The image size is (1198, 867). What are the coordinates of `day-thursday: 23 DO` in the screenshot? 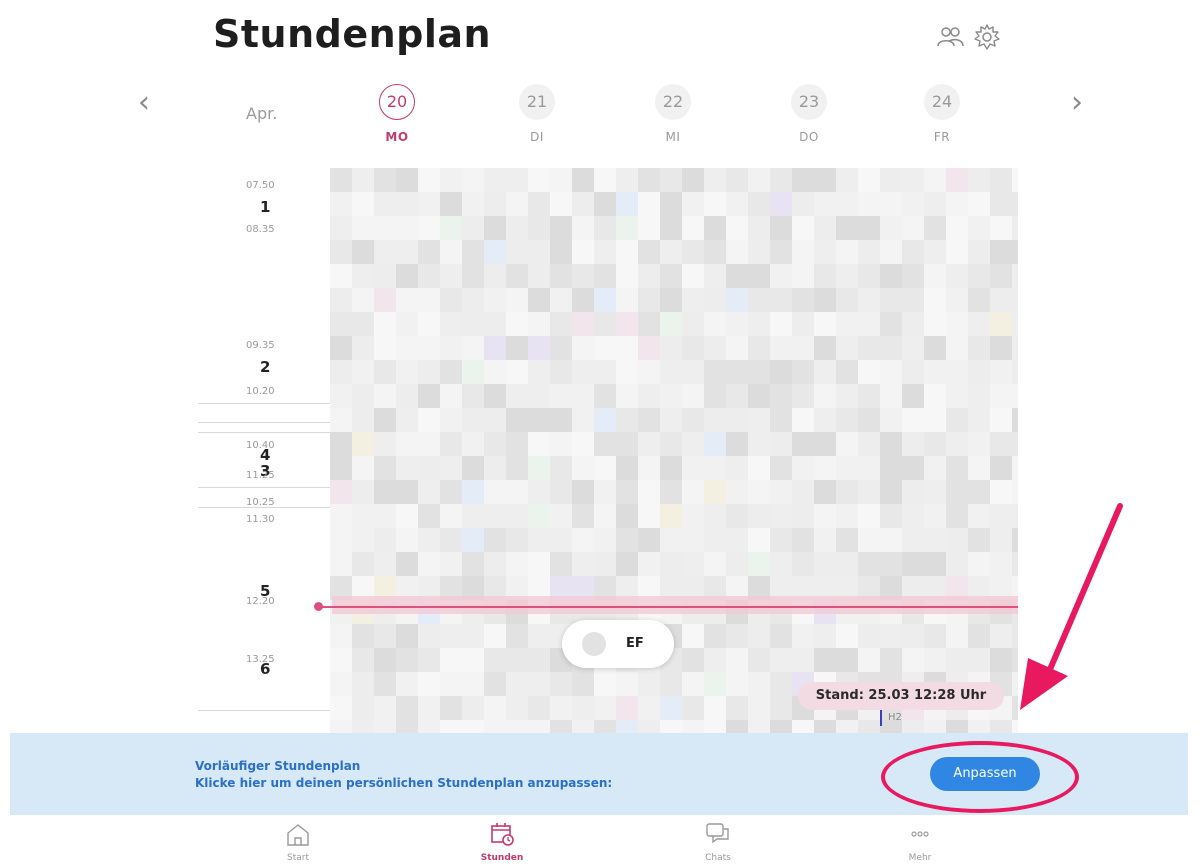 It's located at (809, 114).